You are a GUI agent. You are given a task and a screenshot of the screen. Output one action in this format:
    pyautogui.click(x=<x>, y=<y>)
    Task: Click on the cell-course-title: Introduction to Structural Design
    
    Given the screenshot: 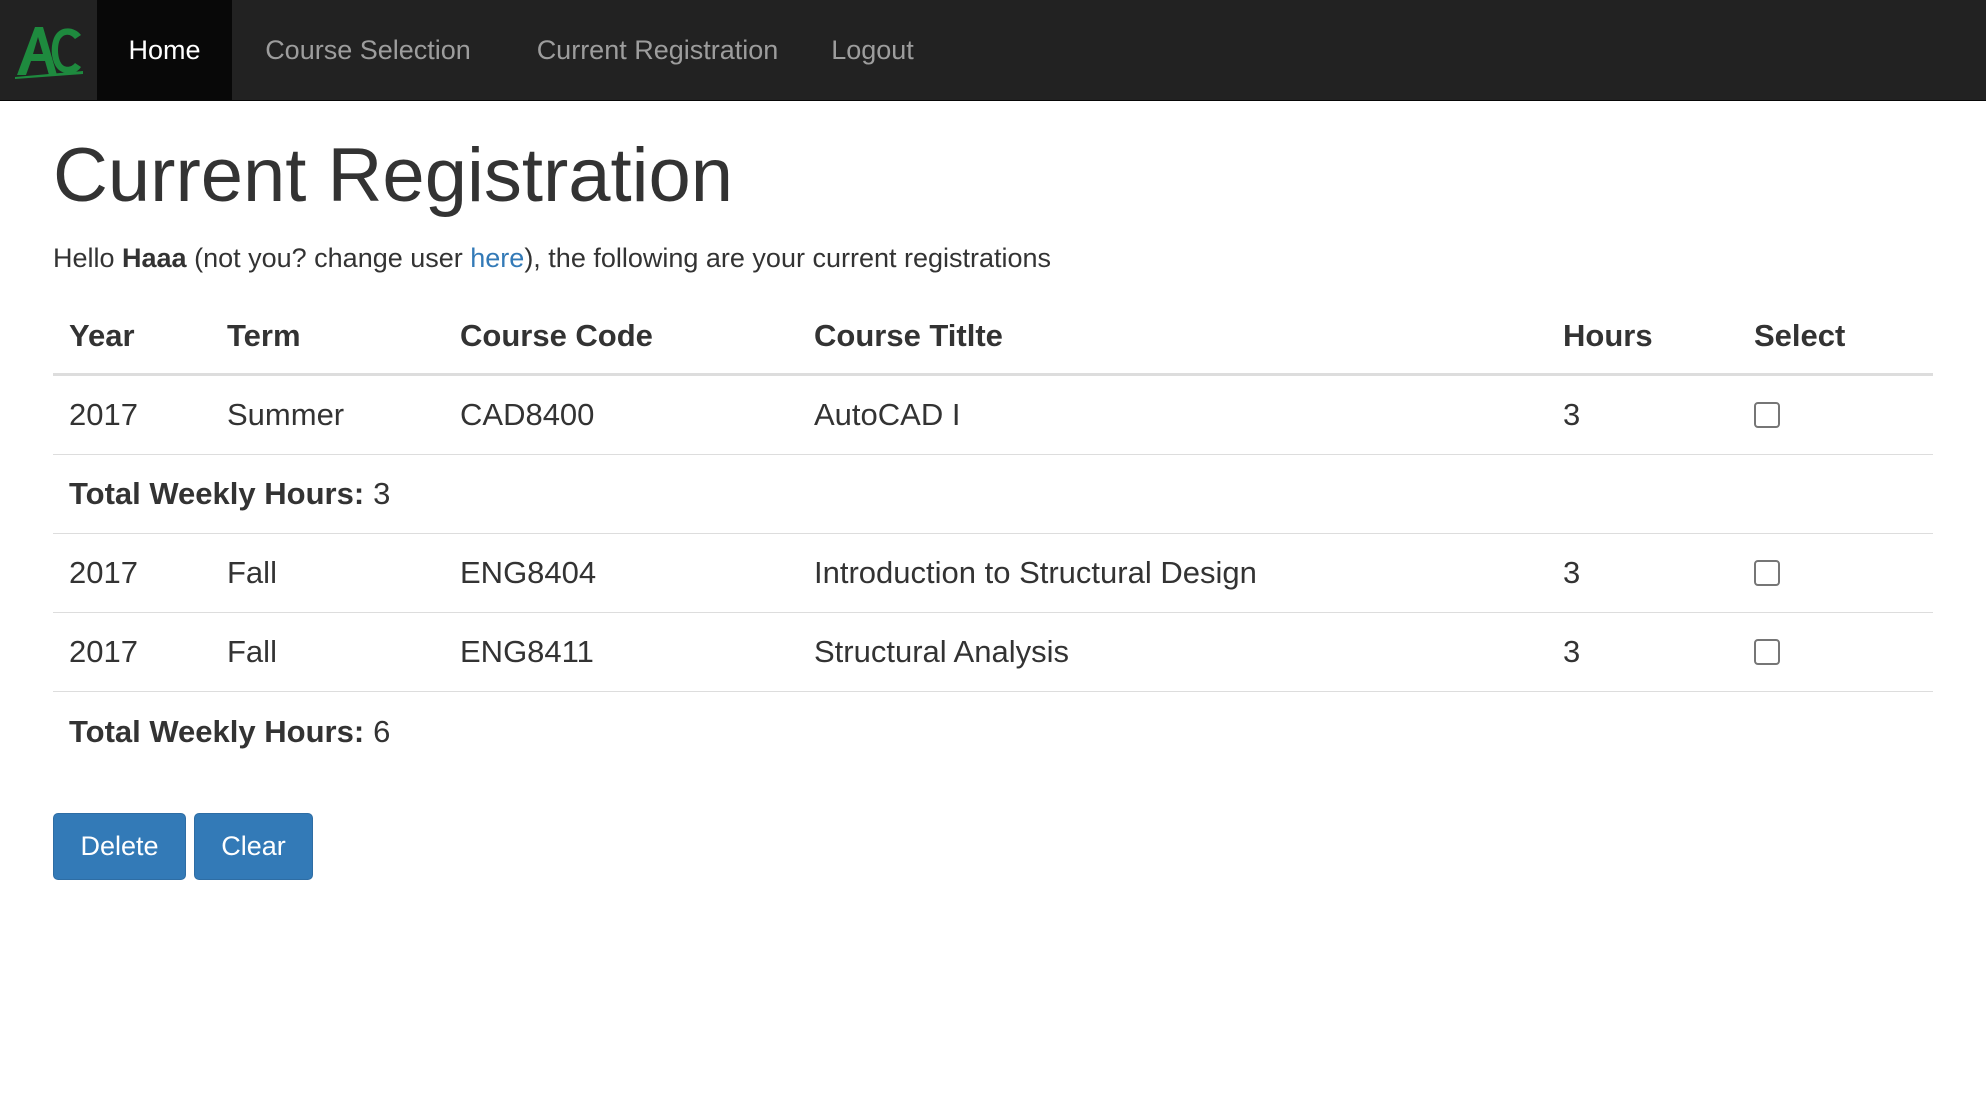 What is the action you would take?
    pyautogui.click(x=1035, y=572)
    